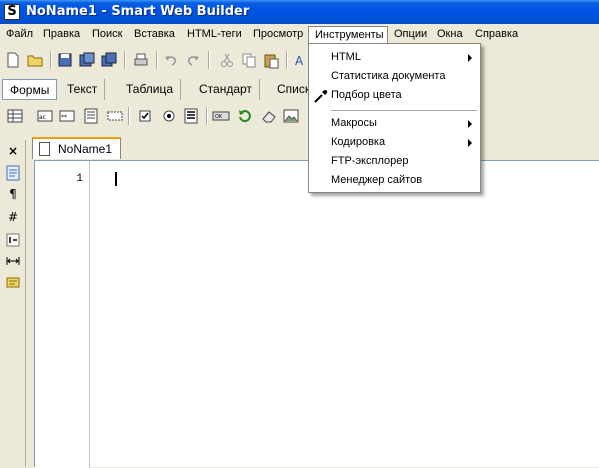 The image size is (599, 468). What do you see at coordinates (13, 60) in the screenshot?
I see `new-file-icon` at bounding box center [13, 60].